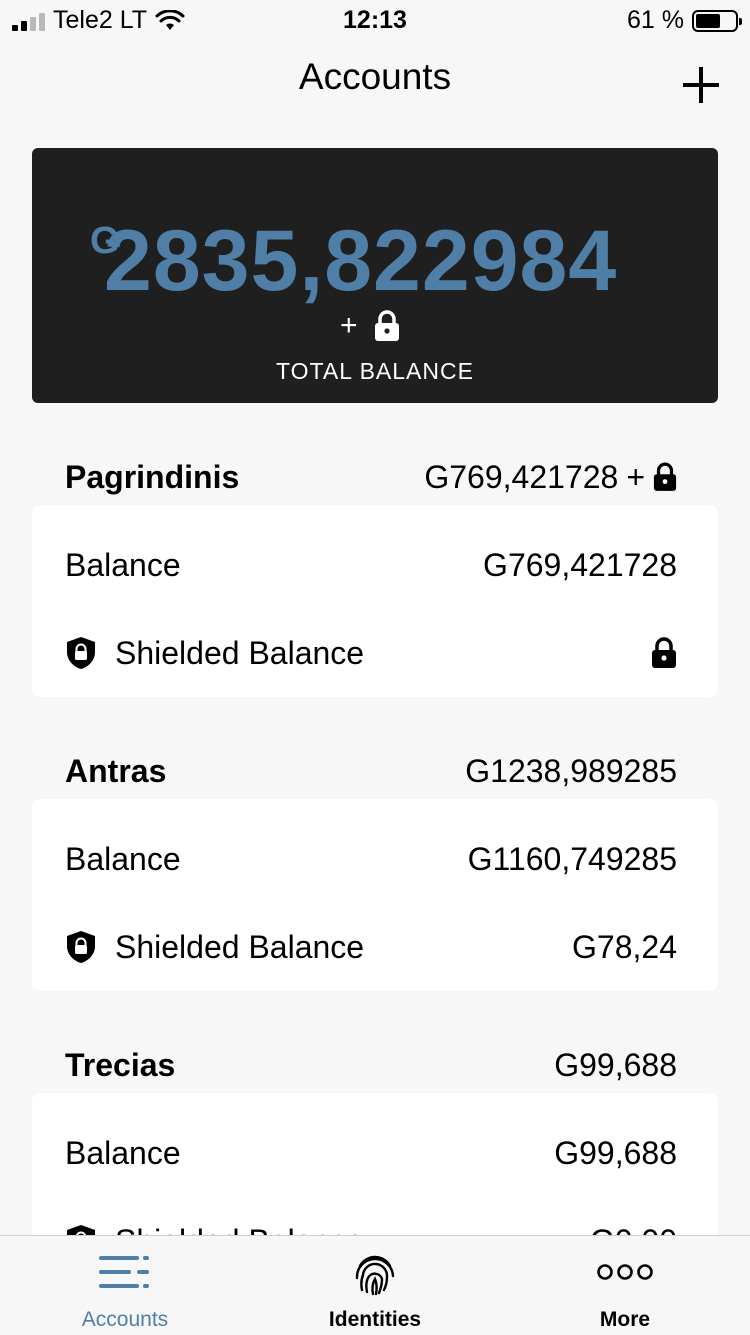  Describe the element at coordinates (371, 477) in the screenshot. I see `account-header: Pagrindinis G769,421728 +` at that location.